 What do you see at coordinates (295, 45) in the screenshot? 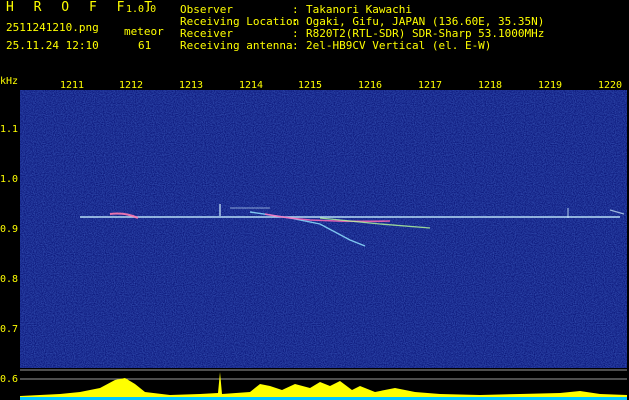
I see `antenna-colon: :` at bounding box center [295, 45].